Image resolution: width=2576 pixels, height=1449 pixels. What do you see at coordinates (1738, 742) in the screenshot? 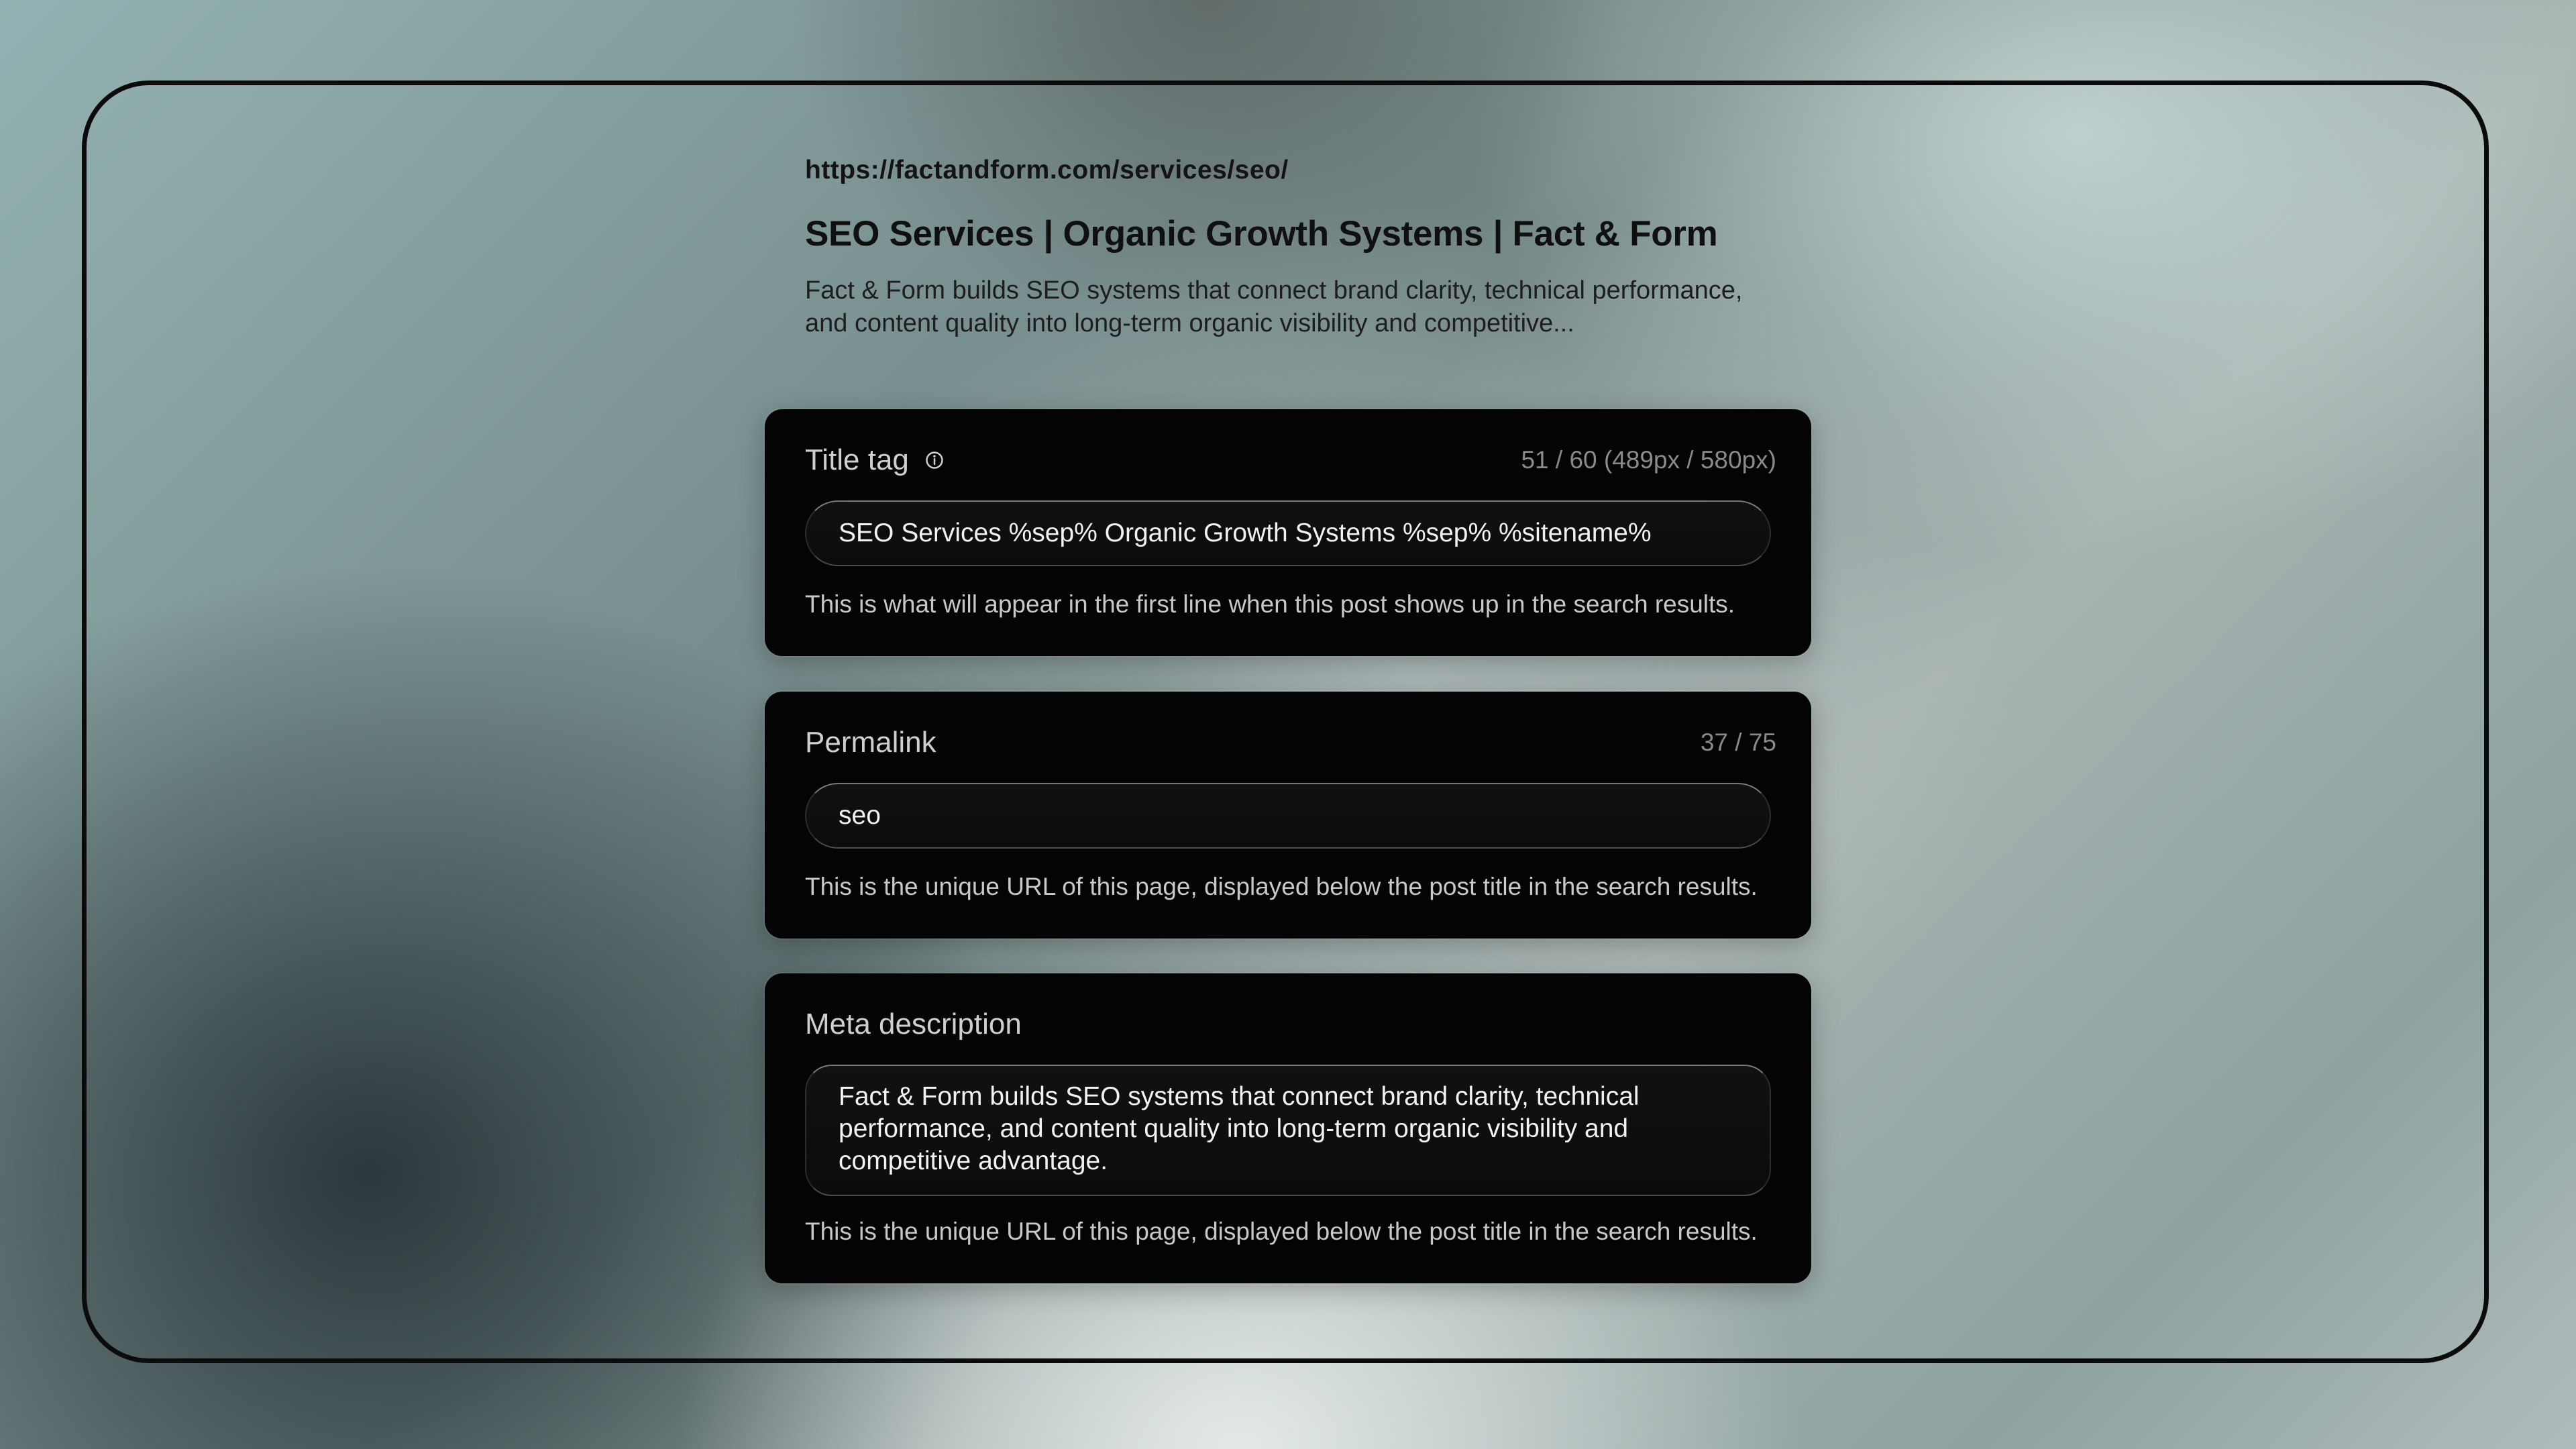
I see `permalink-counter: 37 / 75` at bounding box center [1738, 742].